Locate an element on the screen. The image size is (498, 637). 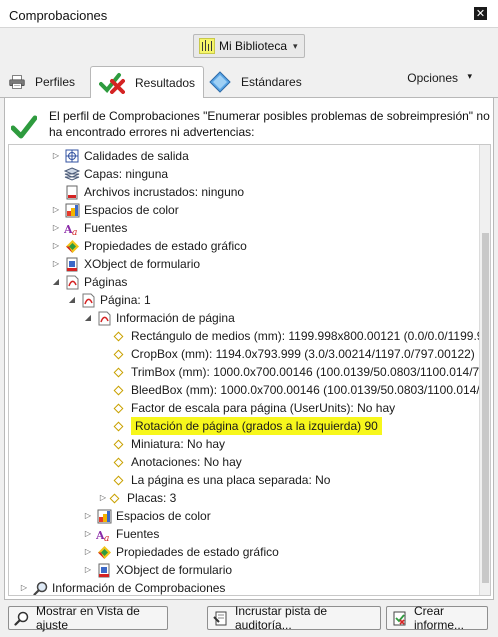
library-label: Mi Biblioteca is located at coordinates (253, 46).